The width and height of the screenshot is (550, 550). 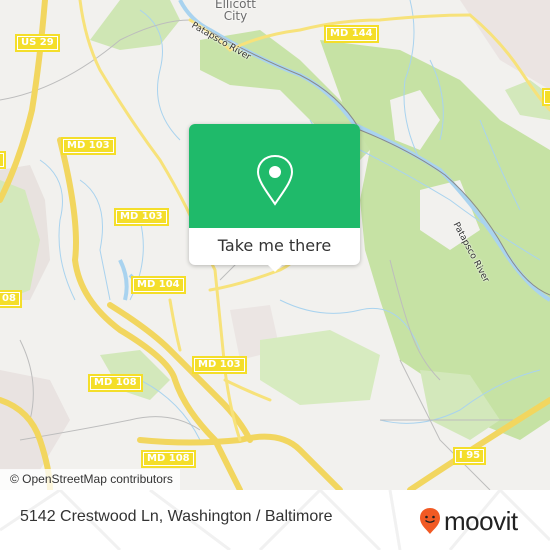 I want to click on take-me-there-popup: Take me there, so click(x=274, y=198).